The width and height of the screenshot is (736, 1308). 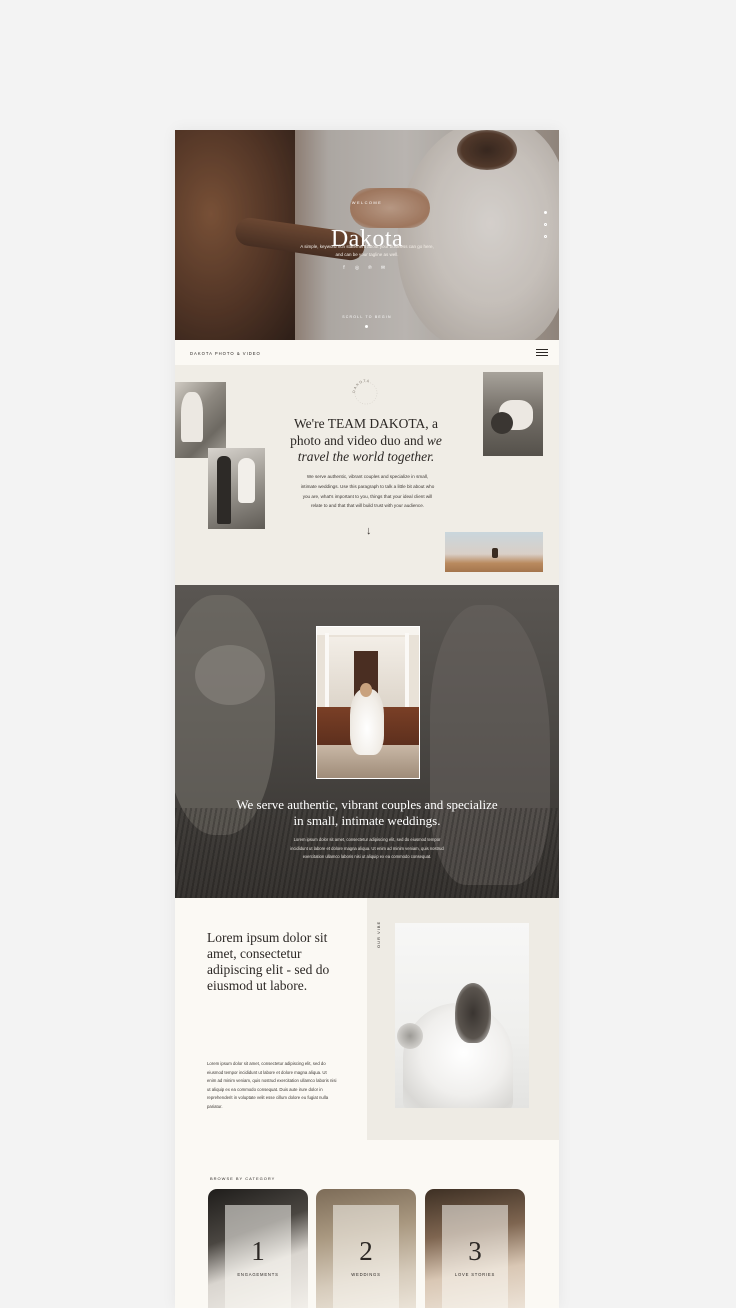 What do you see at coordinates (366, 1274) in the screenshot?
I see `category-label: WEDDINGS` at bounding box center [366, 1274].